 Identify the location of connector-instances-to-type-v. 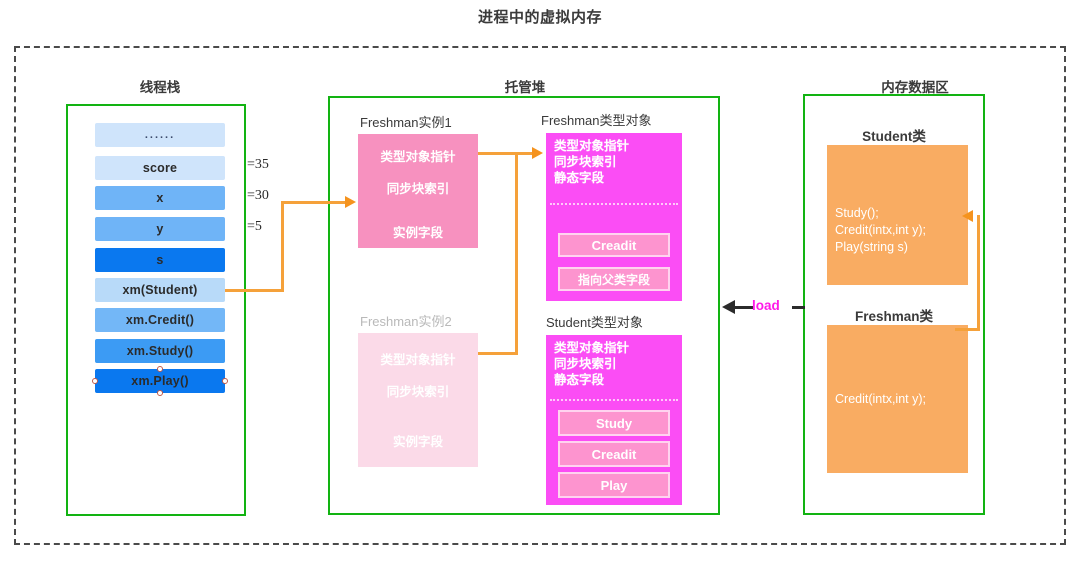
(516, 253).